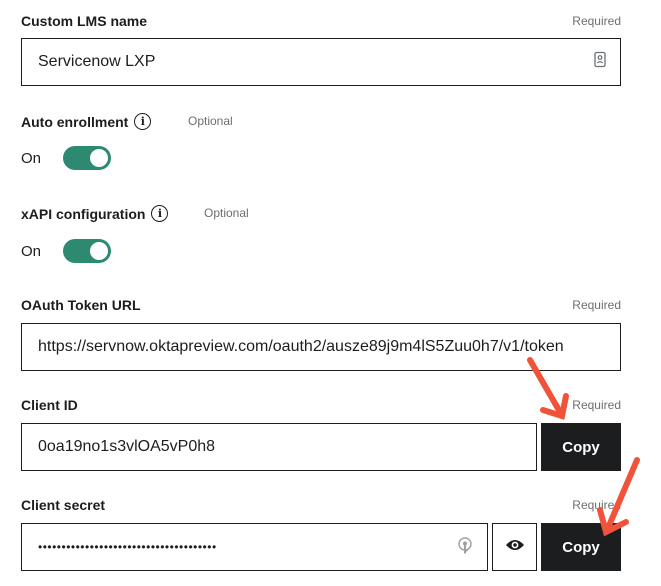 This screenshot has width=661, height=586. What do you see at coordinates (226, 213) in the screenshot?
I see `xapi-optional: Optional` at bounding box center [226, 213].